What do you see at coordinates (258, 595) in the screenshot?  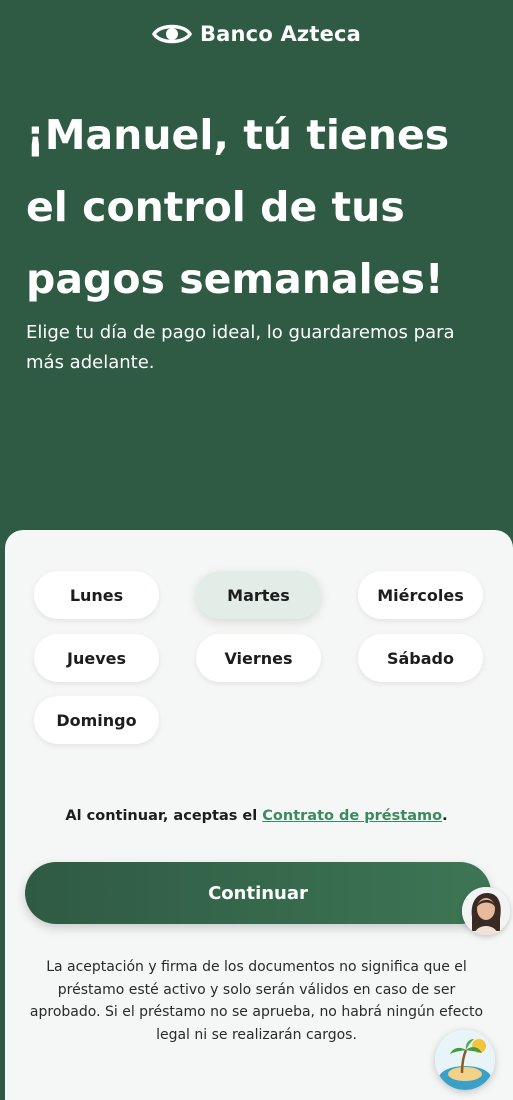 I see `day-option-martes: Martes` at bounding box center [258, 595].